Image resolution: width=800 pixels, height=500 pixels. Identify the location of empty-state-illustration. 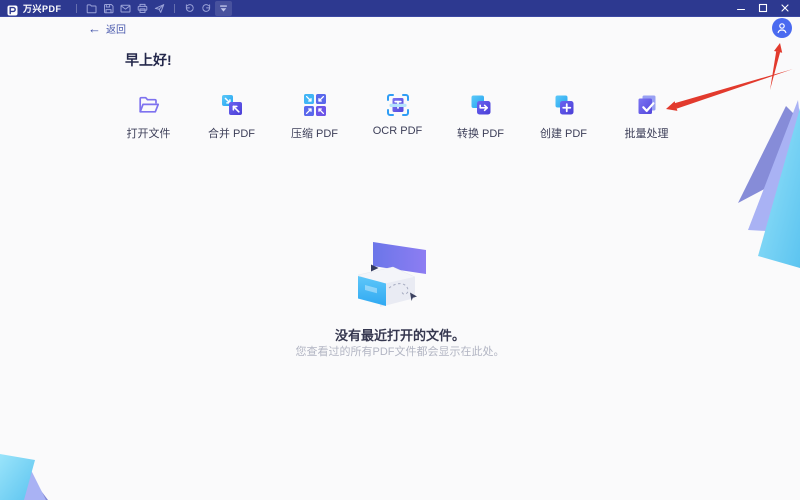
(391, 274).